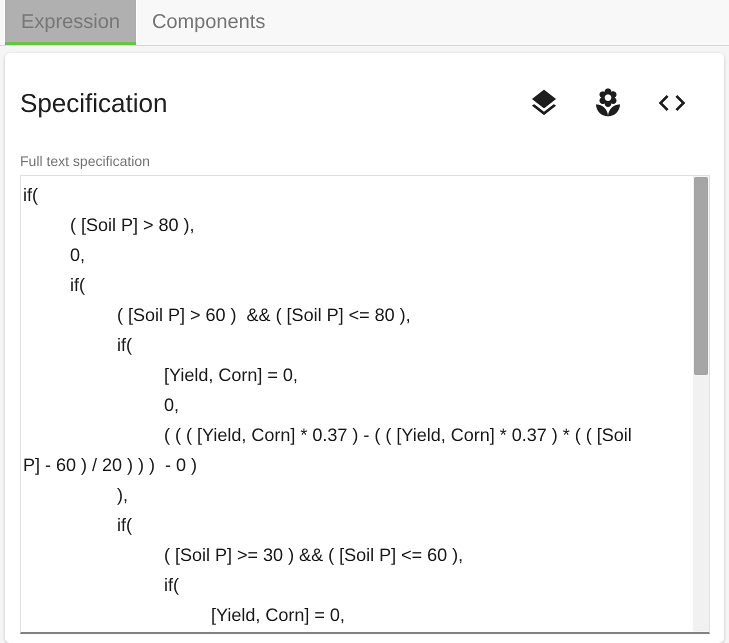 This screenshot has height=643, width=729. Describe the element at coordinates (701, 404) in the screenshot. I see `scrollbar` at that location.